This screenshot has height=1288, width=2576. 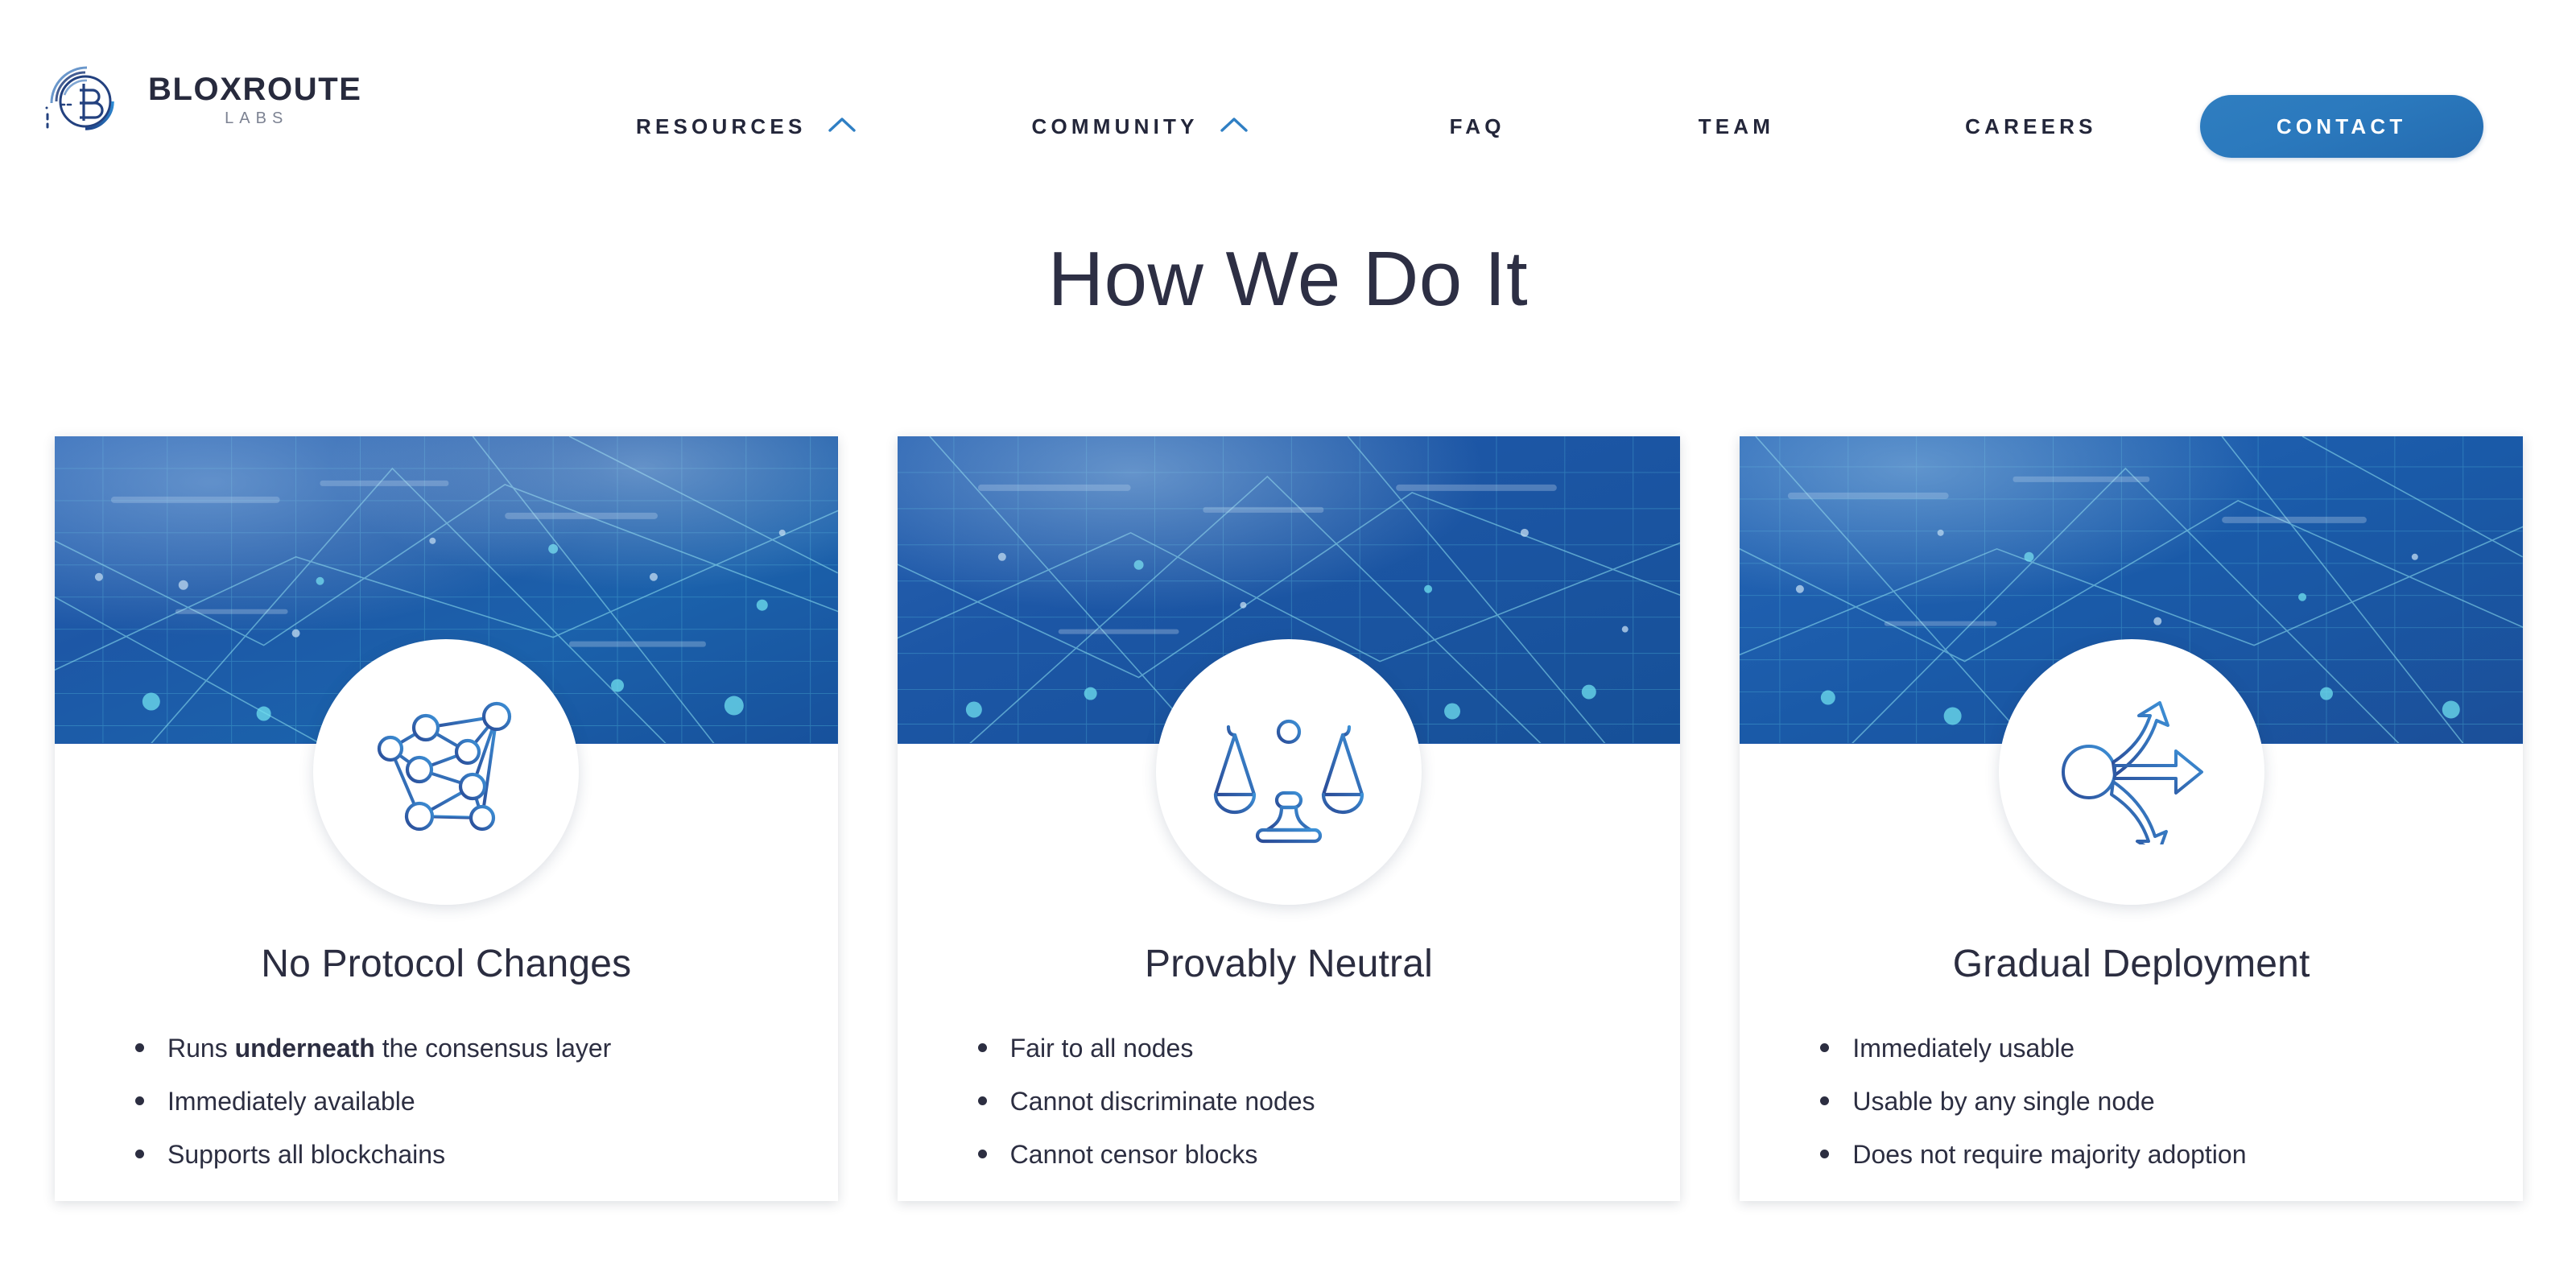 I want to click on list-item: Immediately available, so click(x=467, y=1101).